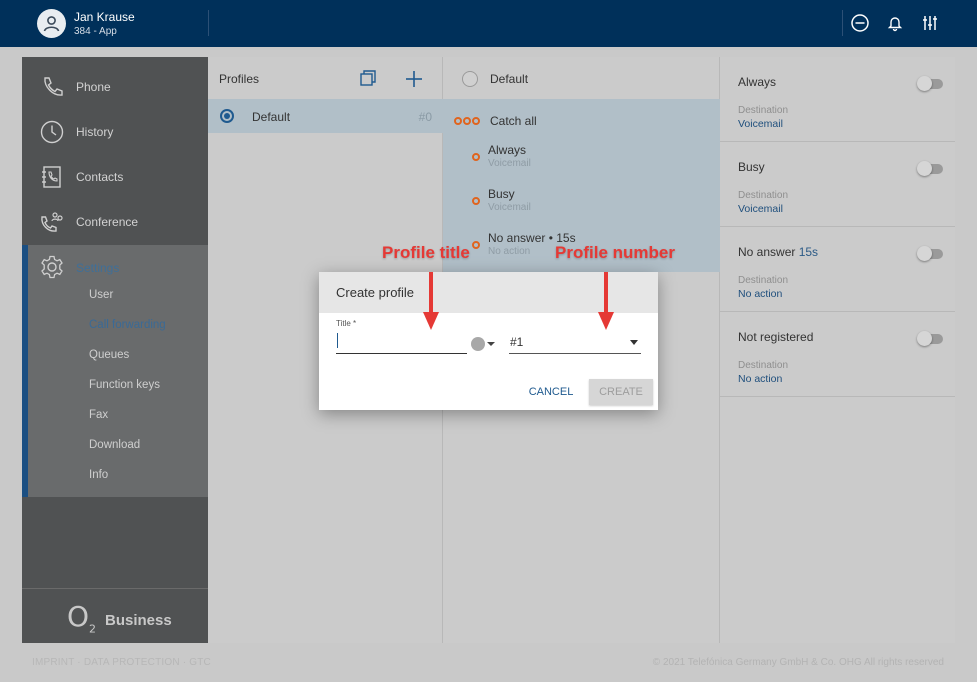  Describe the element at coordinates (575, 343) in the screenshot. I see `profile-number-select: #1` at that location.